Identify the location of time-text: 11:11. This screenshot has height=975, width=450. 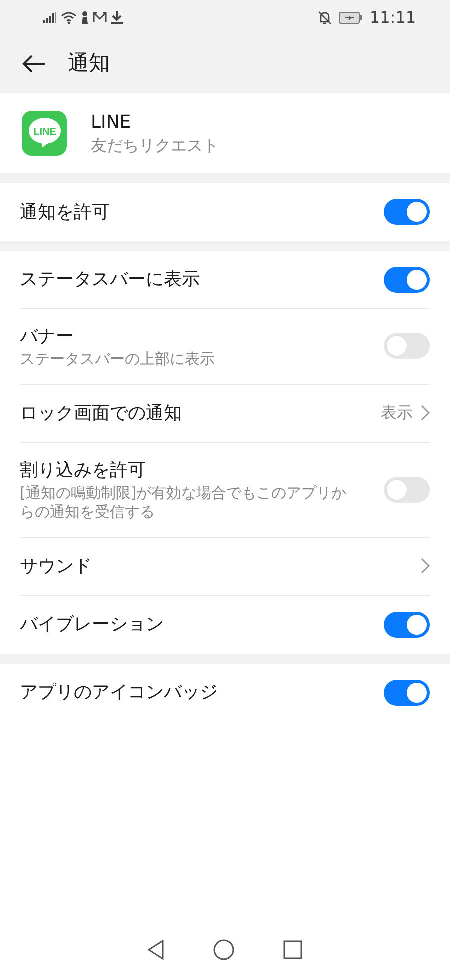
(393, 17).